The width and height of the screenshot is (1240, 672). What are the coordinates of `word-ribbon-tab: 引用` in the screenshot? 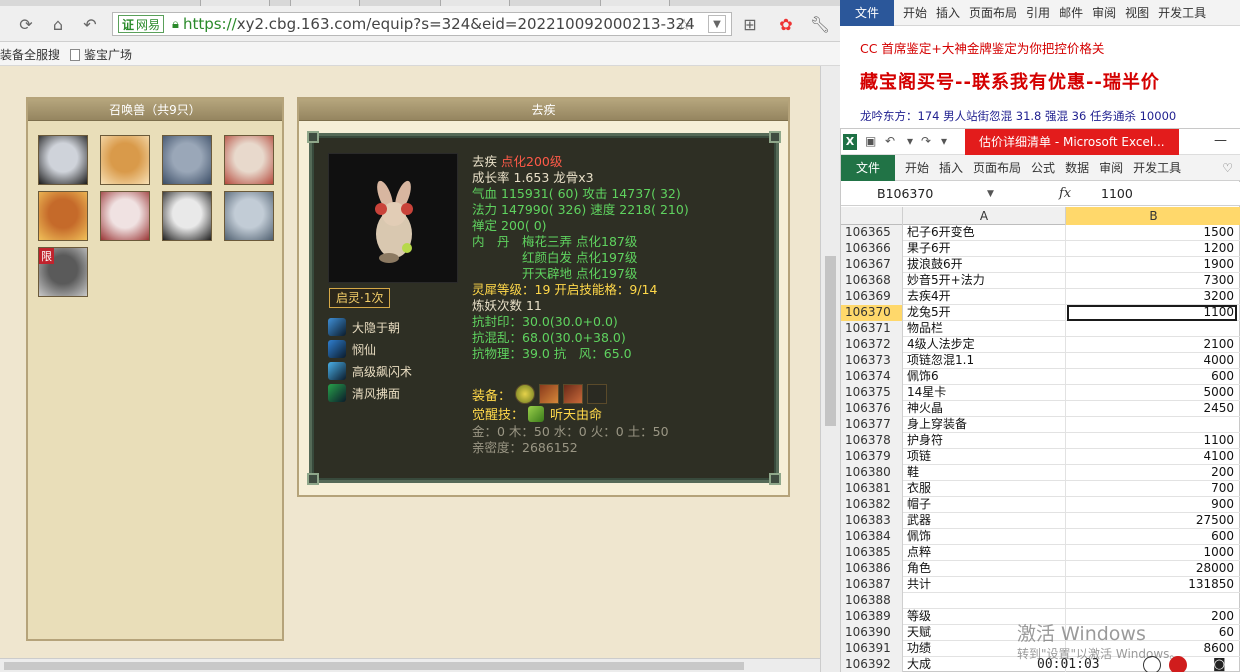 It's located at (1038, 12).